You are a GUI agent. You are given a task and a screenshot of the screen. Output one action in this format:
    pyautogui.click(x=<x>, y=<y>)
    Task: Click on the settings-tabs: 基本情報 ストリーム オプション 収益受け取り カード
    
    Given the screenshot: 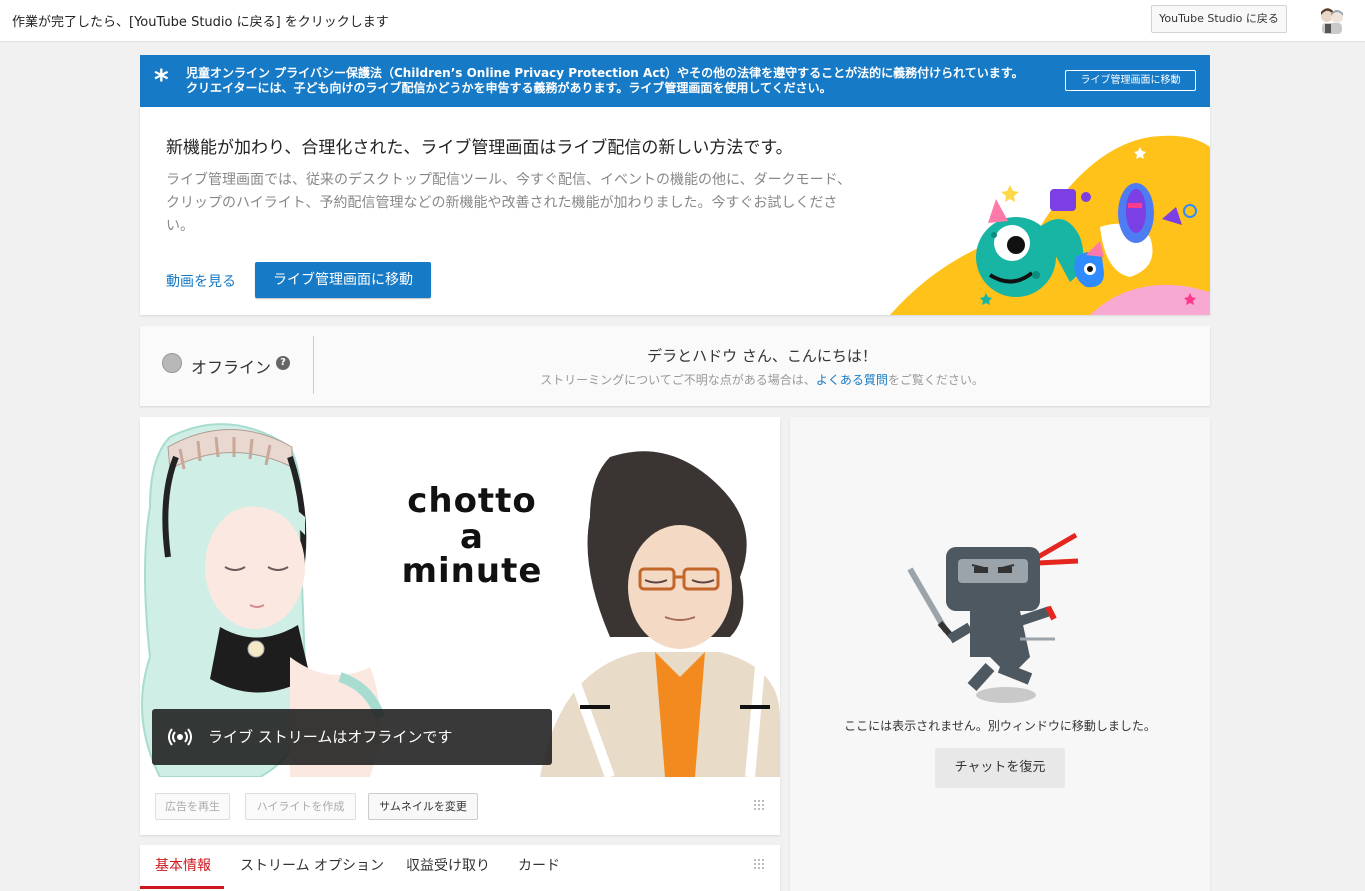 What is the action you would take?
    pyautogui.click(x=460, y=868)
    